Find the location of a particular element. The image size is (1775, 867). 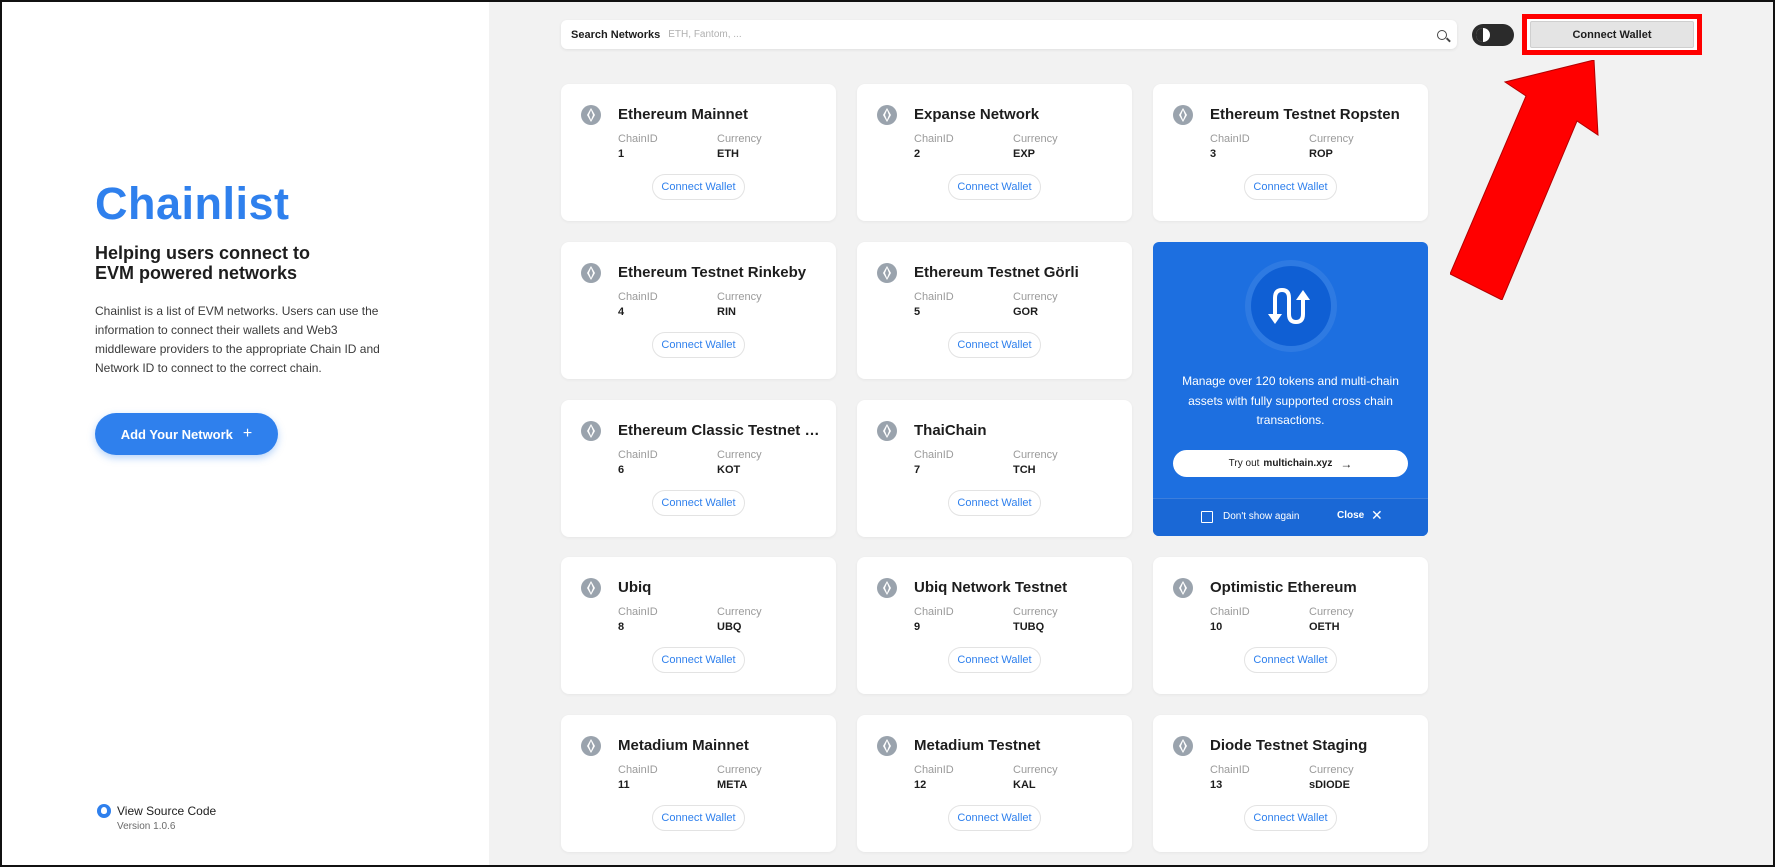

currency-value: TCH is located at coordinates (1024, 470).